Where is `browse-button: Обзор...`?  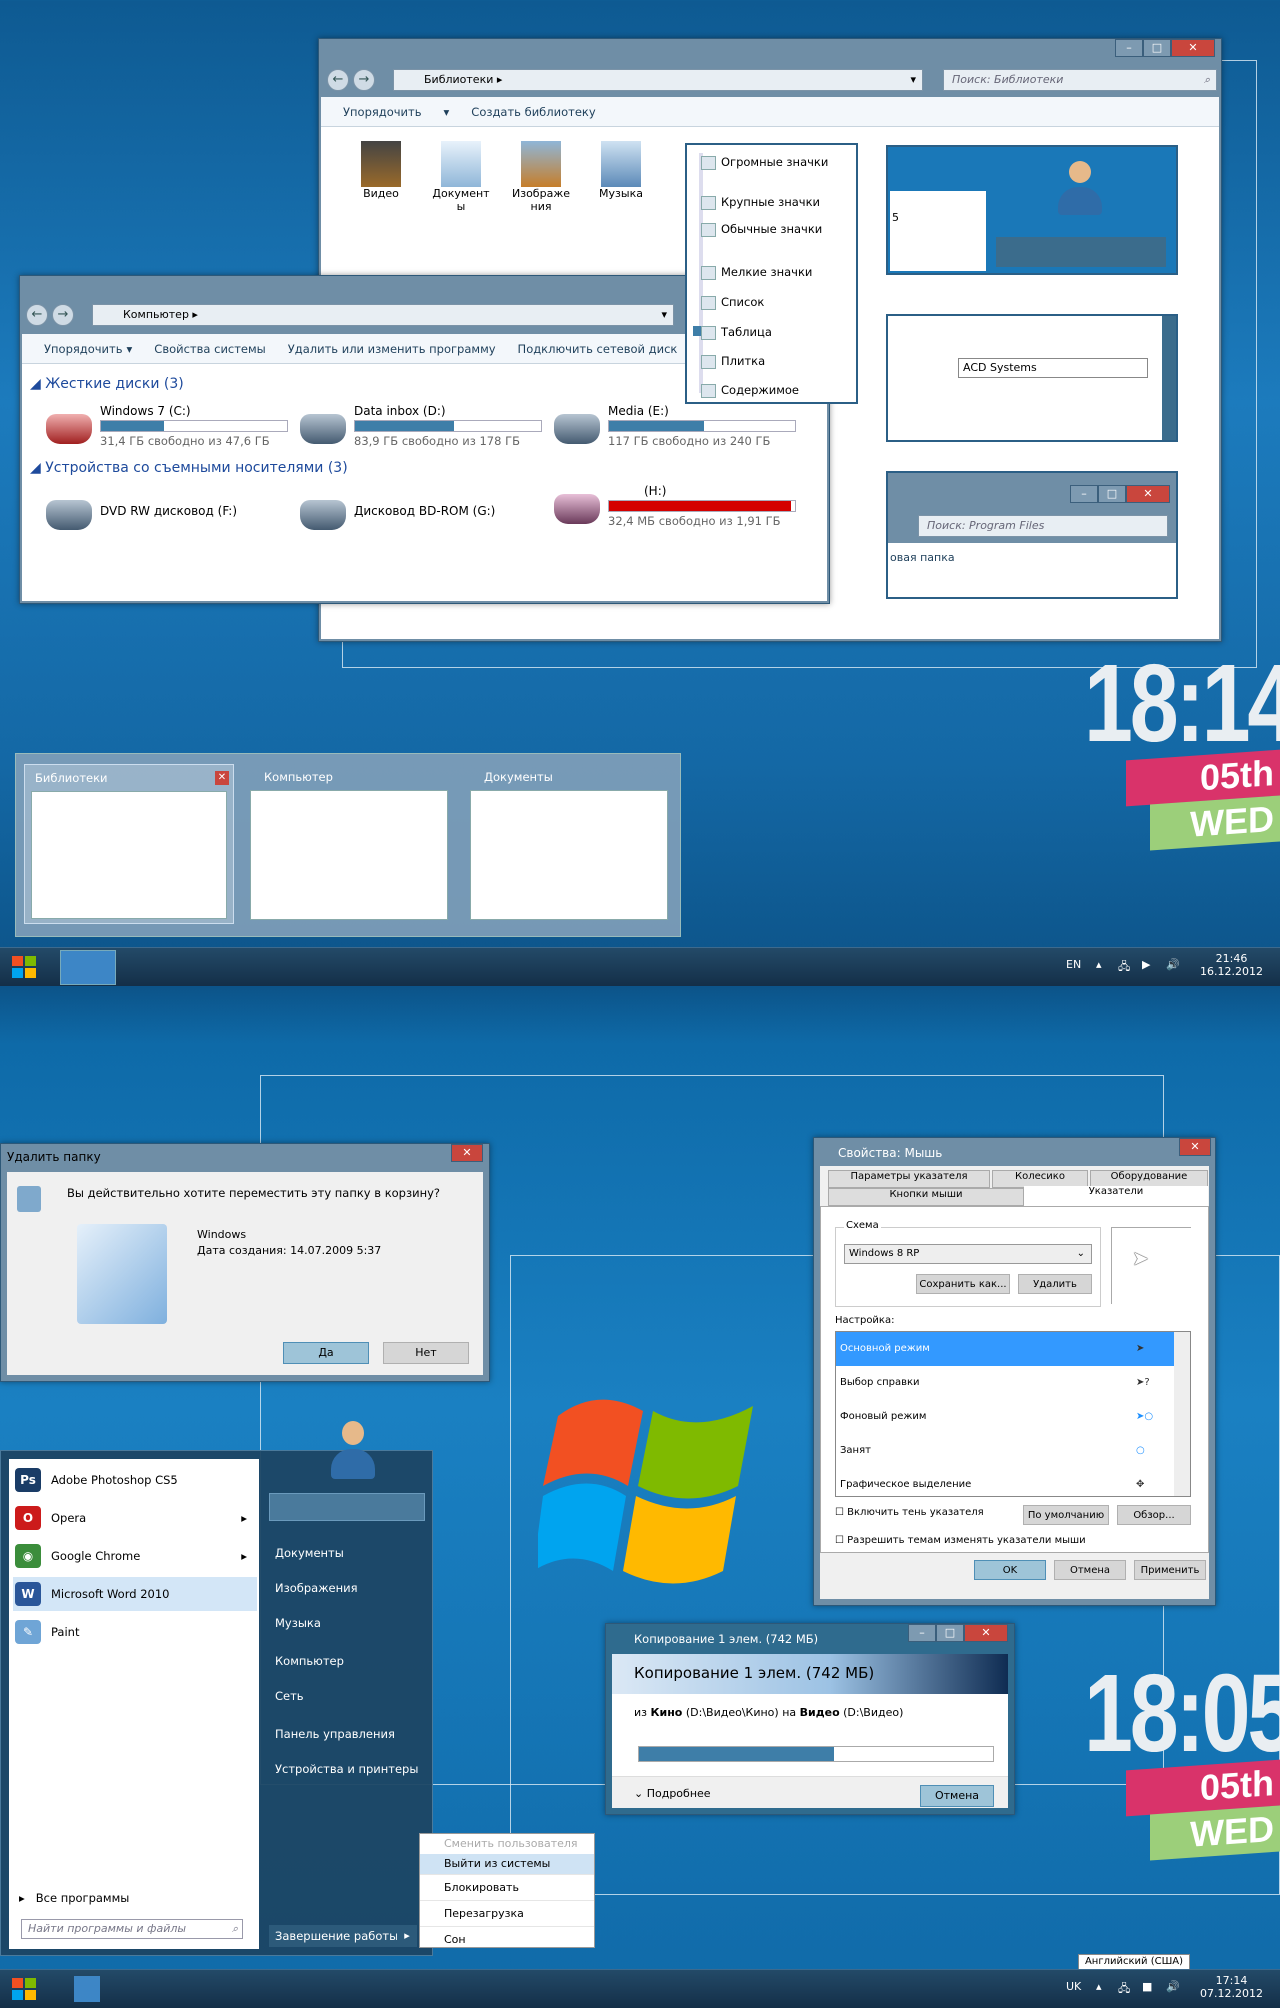 browse-button: Обзор... is located at coordinates (1154, 1515).